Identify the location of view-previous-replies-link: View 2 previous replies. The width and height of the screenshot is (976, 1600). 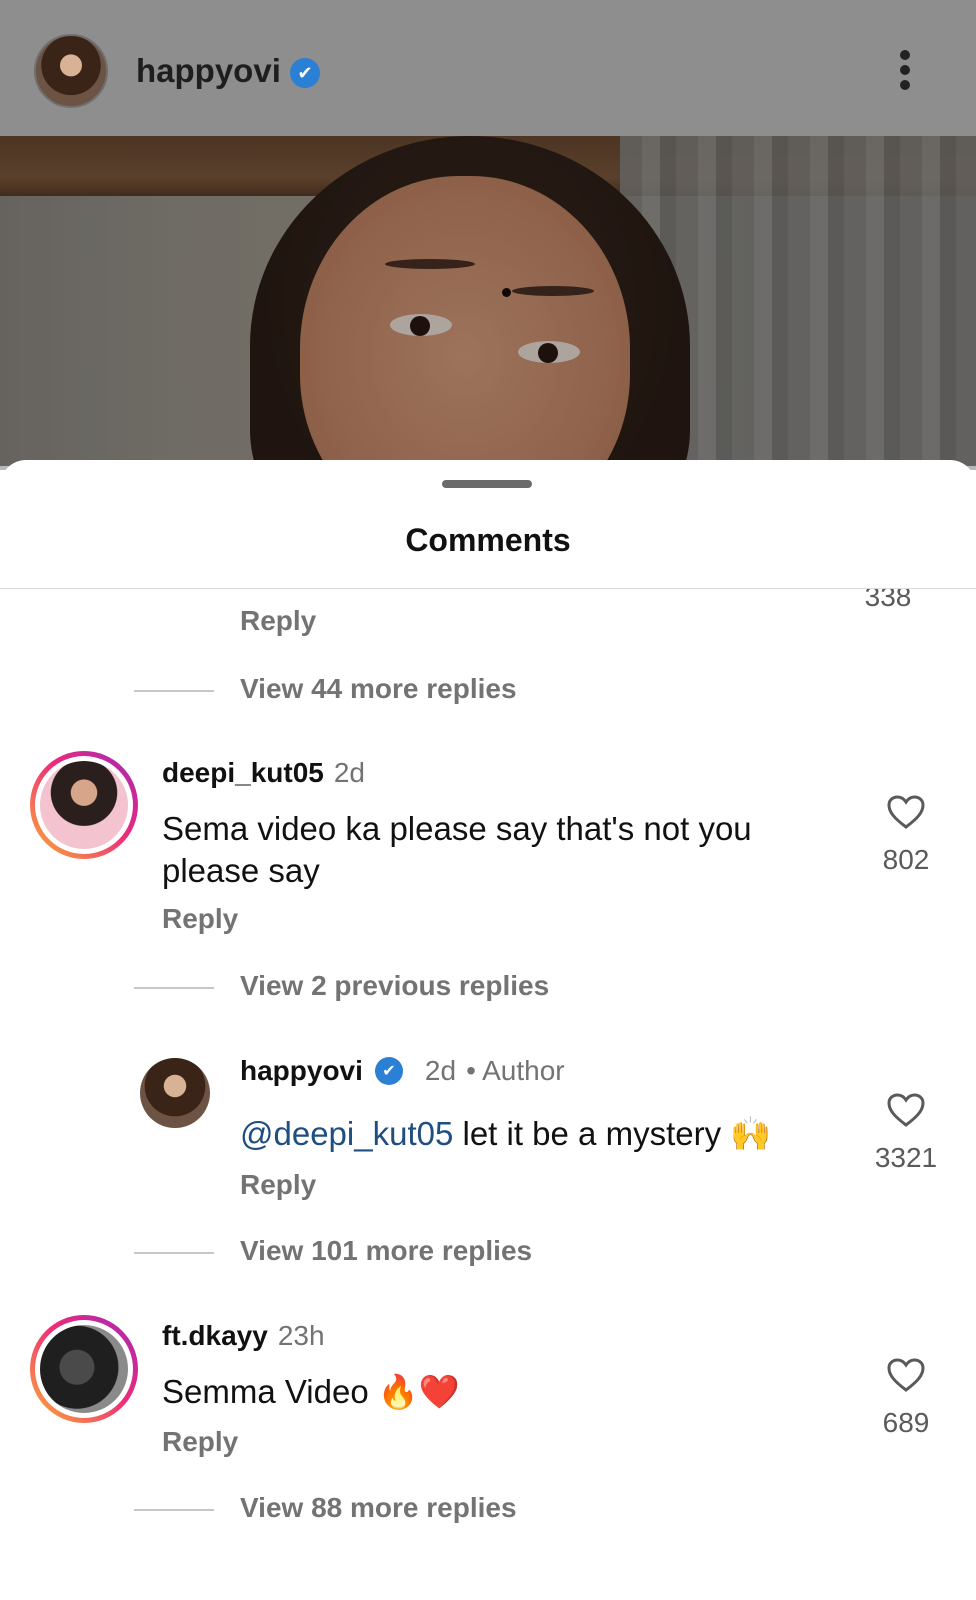
(394, 986).